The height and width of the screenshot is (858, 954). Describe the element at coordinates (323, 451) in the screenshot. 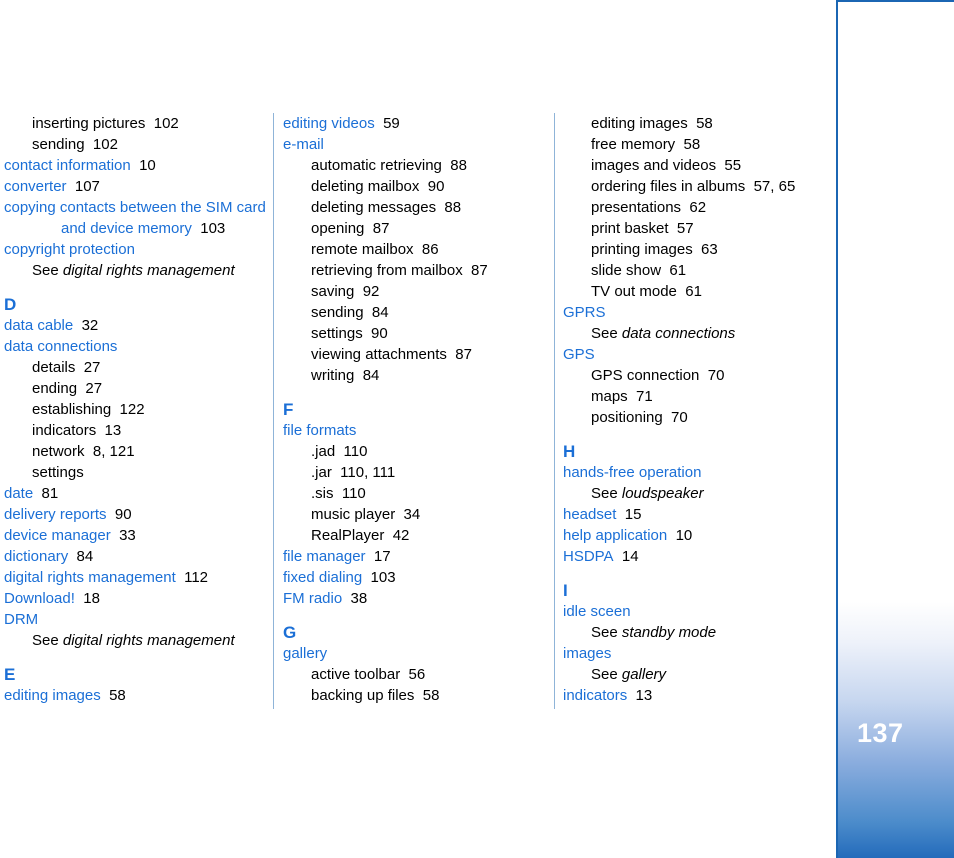

I see `index-entry-label: .jad` at that location.